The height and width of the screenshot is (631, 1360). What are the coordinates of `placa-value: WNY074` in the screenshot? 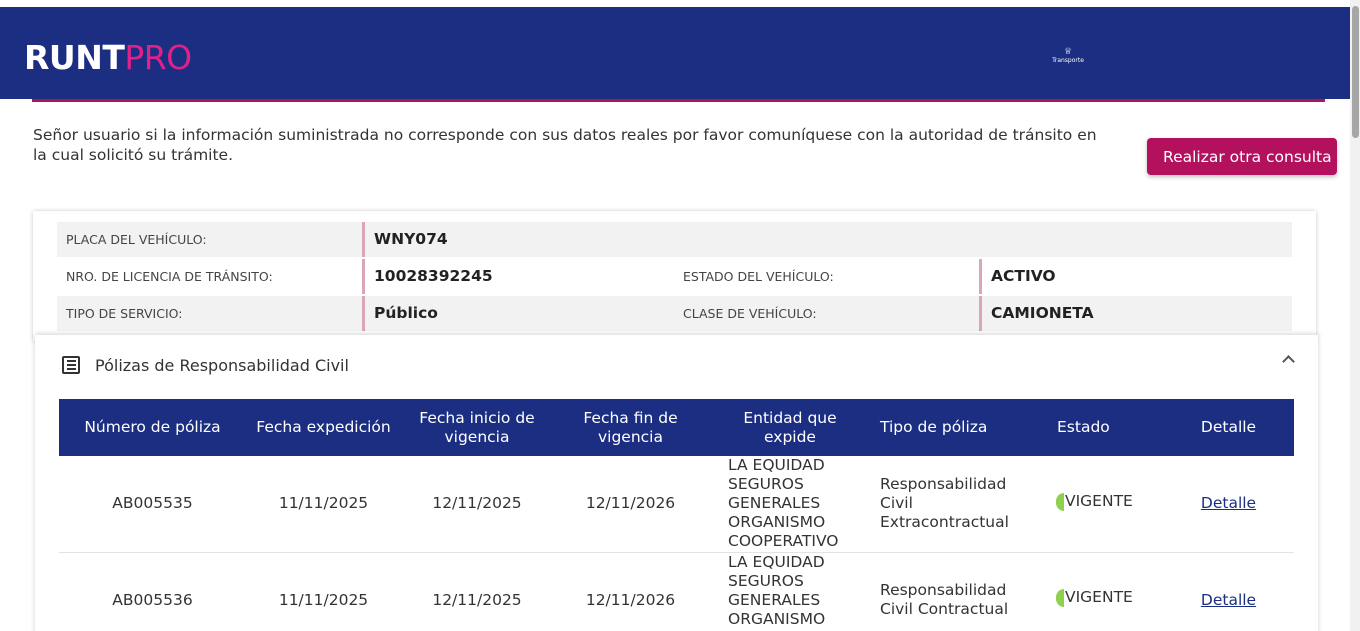 It's located at (827, 239).